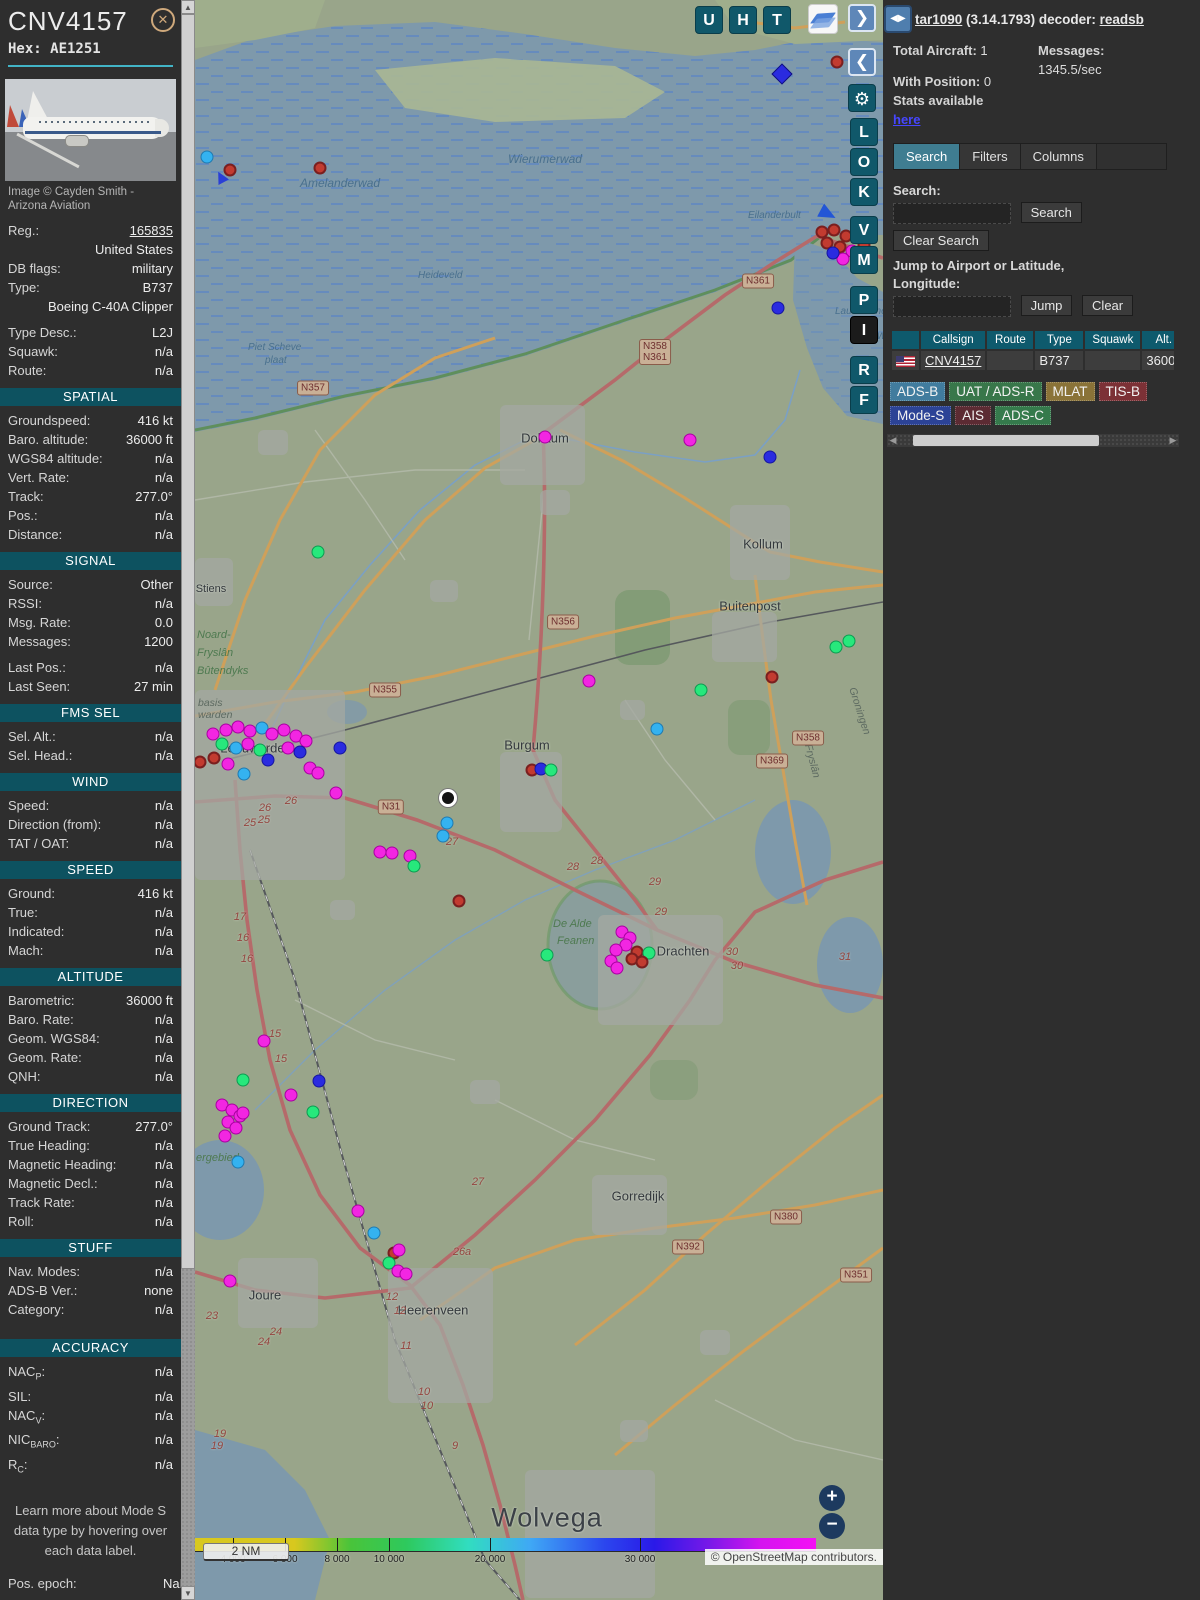 The image size is (1200, 1600). What do you see at coordinates (448, 798) in the screenshot?
I see `selected-aircraft-marker` at bounding box center [448, 798].